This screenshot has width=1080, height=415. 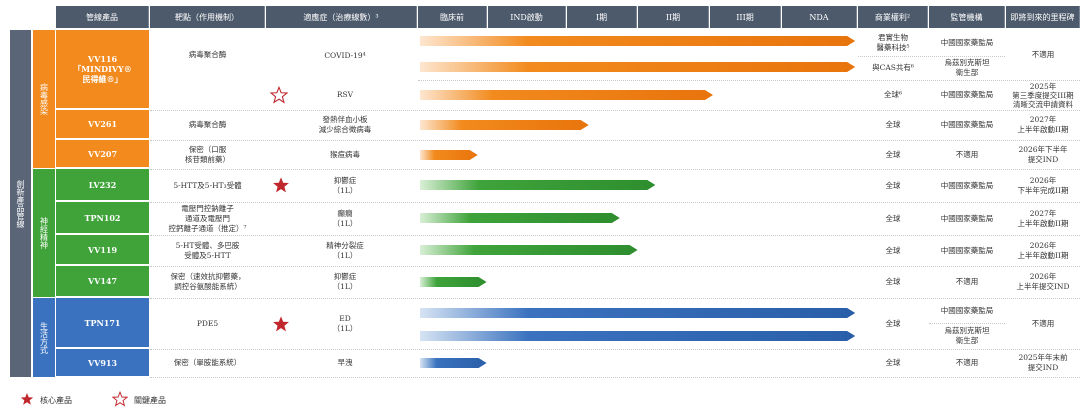 I want to click on product-tpn102: TPN102, so click(x=102, y=218).